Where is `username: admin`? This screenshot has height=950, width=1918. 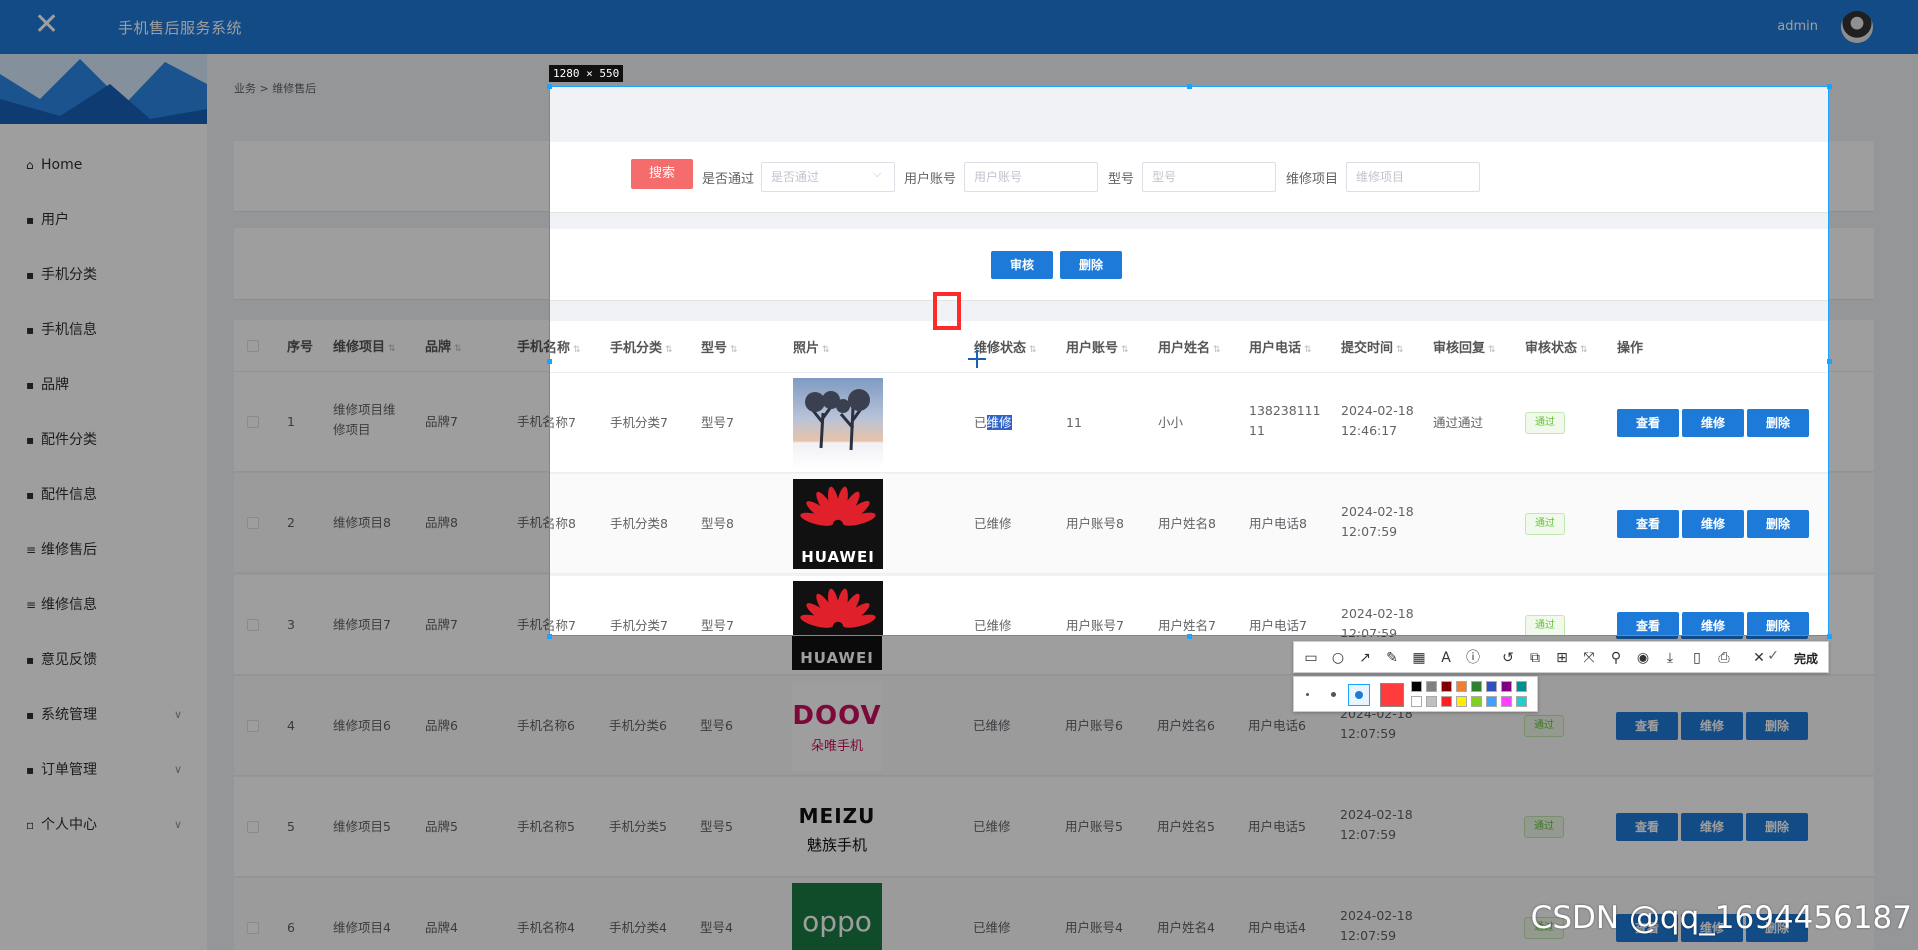
username: admin is located at coordinates (1797, 26).